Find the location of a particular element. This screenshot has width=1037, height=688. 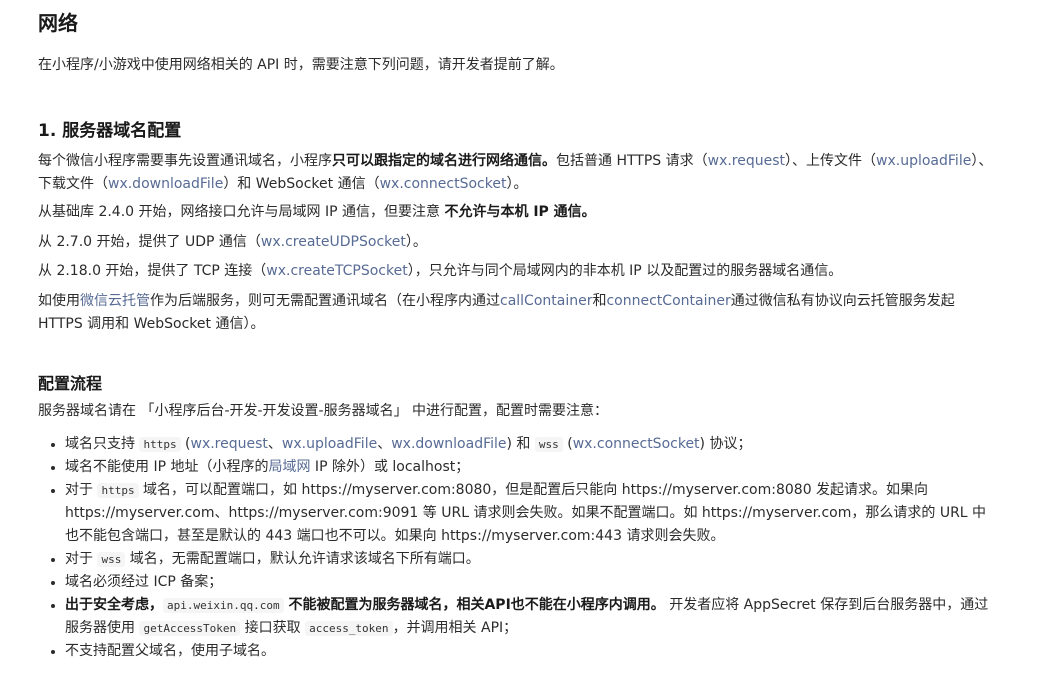

text: 从 2.7.0 开始，提供了 UDP 通信（ is located at coordinates (149, 242).